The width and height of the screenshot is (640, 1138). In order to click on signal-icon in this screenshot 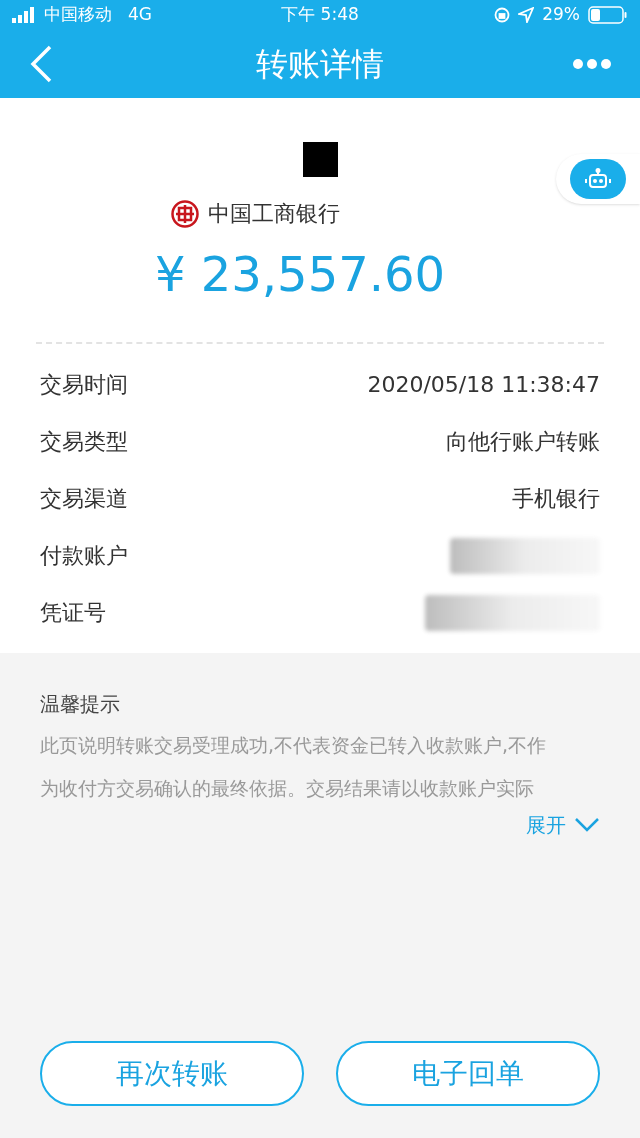, I will do `click(24, 15)`.